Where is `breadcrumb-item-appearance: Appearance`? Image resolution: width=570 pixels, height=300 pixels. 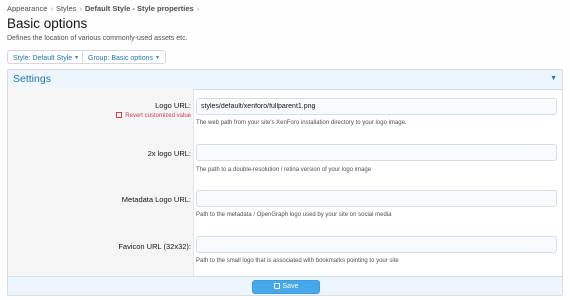 breadcrumb-item-appearance: Appearance is located at coordinates (27, 8).